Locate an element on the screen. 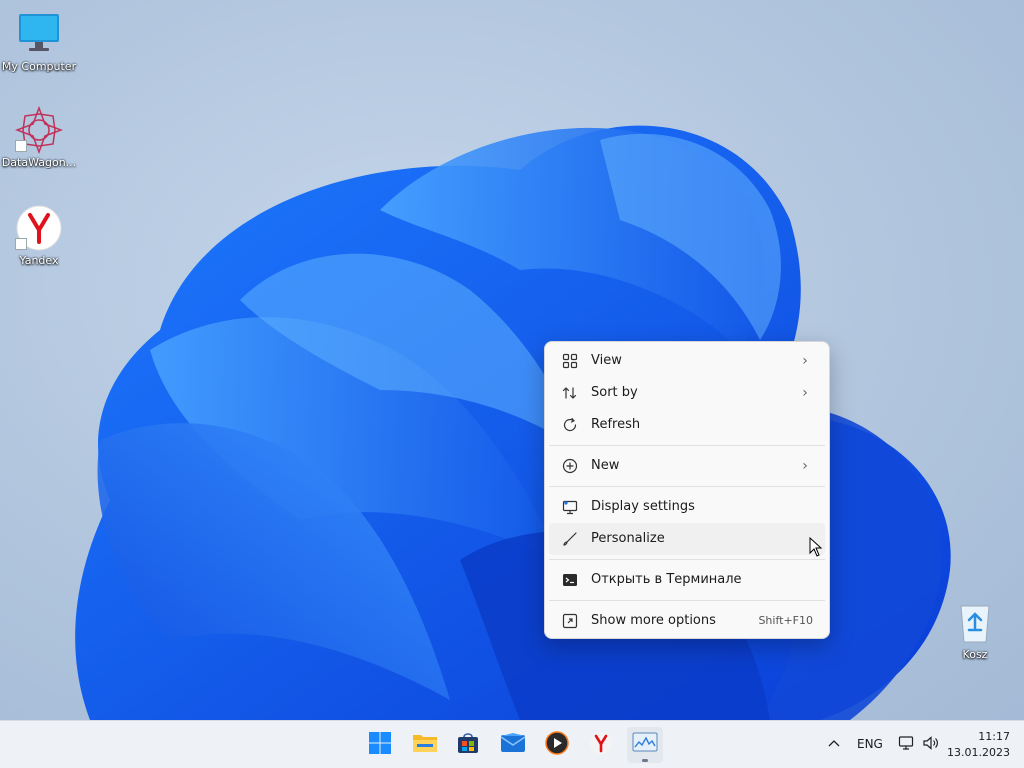 The width and height of the screenshot is (1024, 768). clock-date: 13.01.2023 is located at coordinates (978, 752).